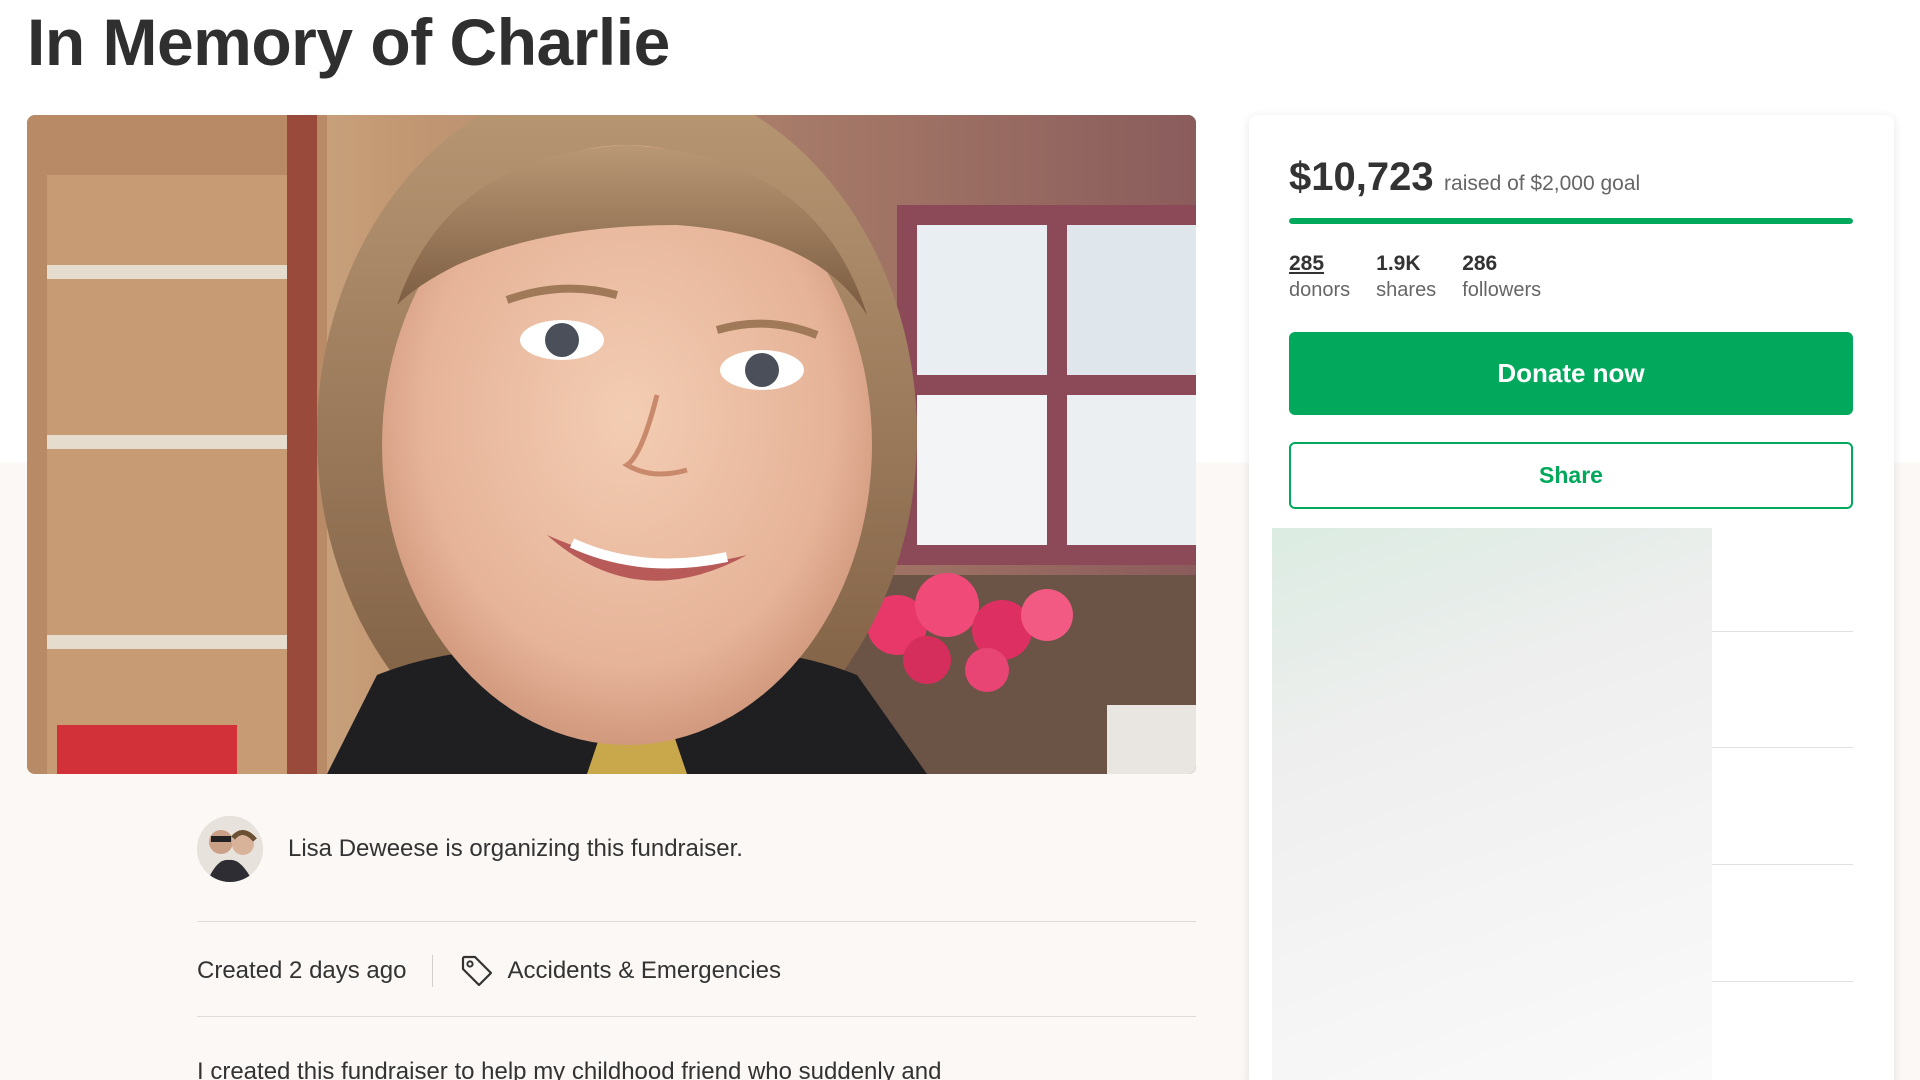 This screenshot has height=1080, width=1920. I want to click on progress-fill, so click(1571, 221).